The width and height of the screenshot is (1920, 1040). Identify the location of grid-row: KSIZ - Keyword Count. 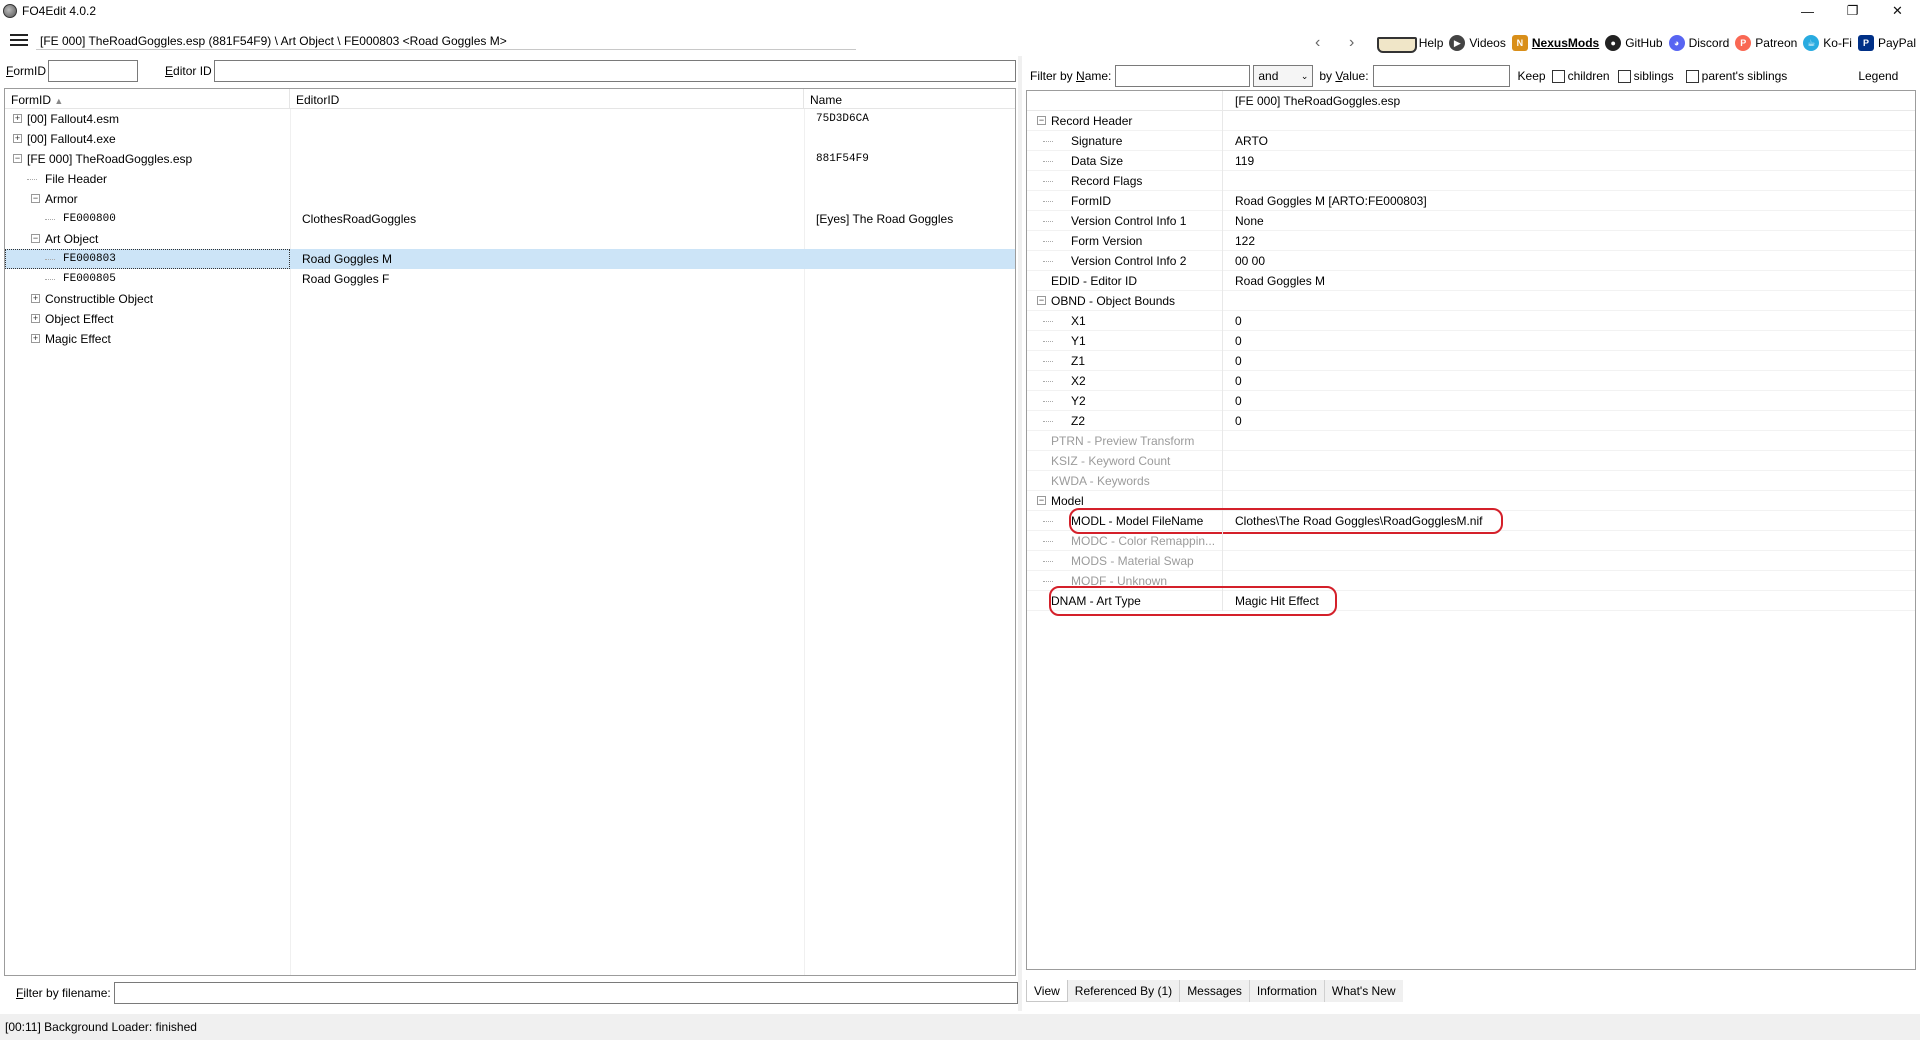
(1471, 460).